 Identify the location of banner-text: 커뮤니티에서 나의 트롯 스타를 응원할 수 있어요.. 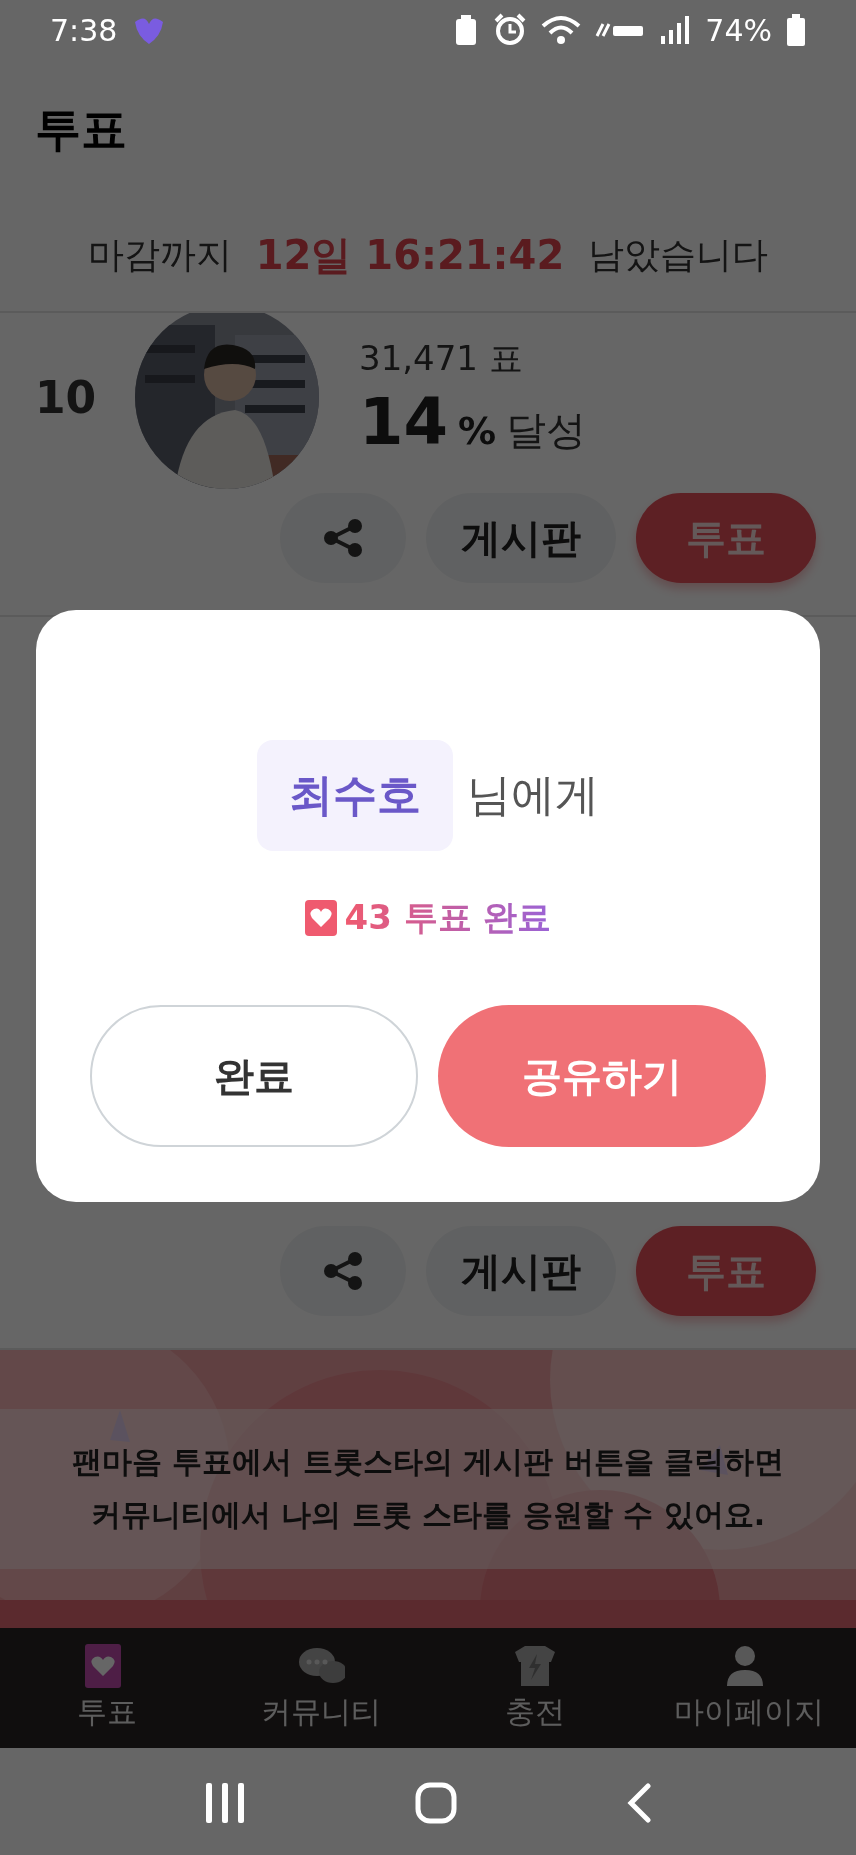
(428, 1515).